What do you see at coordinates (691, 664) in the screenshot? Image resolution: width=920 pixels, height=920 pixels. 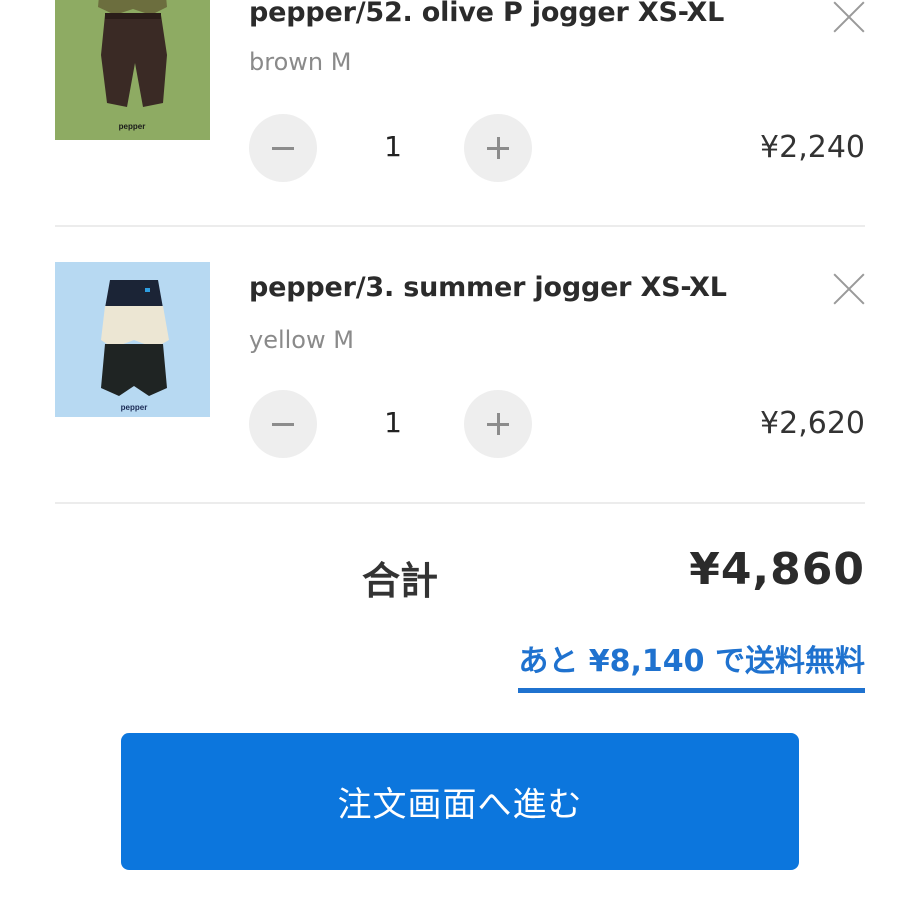 I see `free-shipping-link: あと ¥8,140 で送料無料` at bounding box center [691, 664].